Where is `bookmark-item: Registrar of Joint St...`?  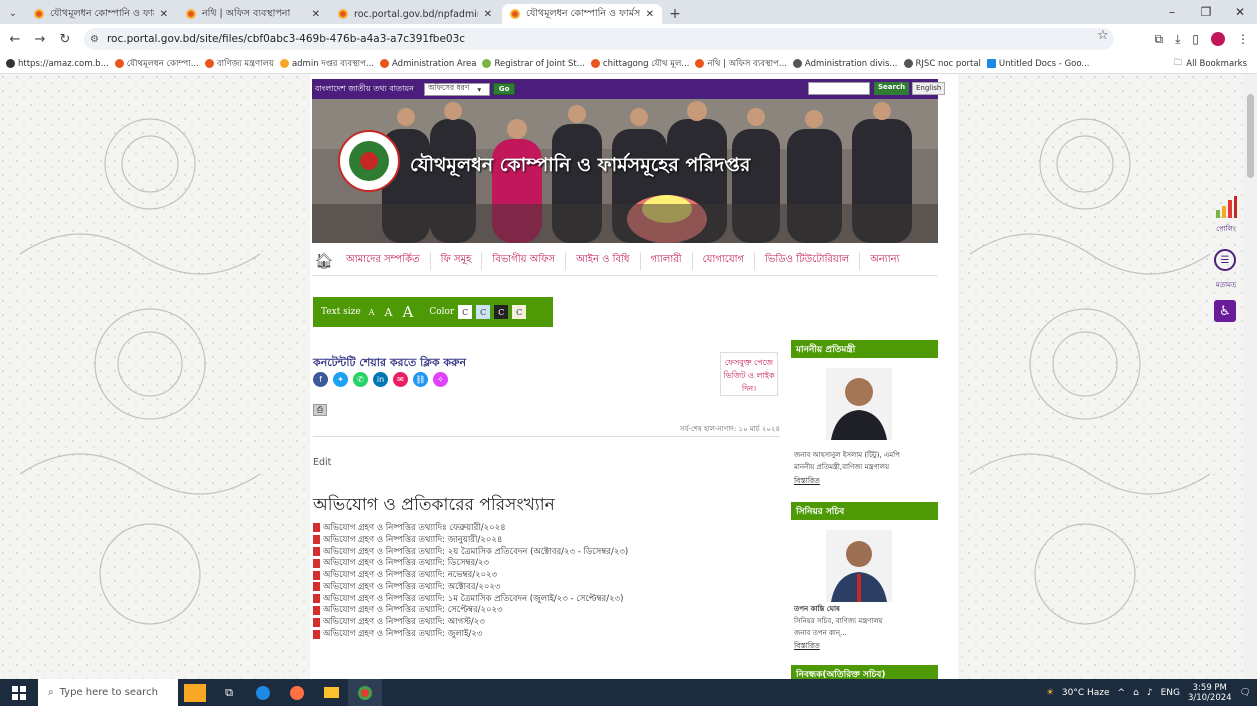
bookmark-item: Registrar of Joint St... is located at coordinates (533, 64).